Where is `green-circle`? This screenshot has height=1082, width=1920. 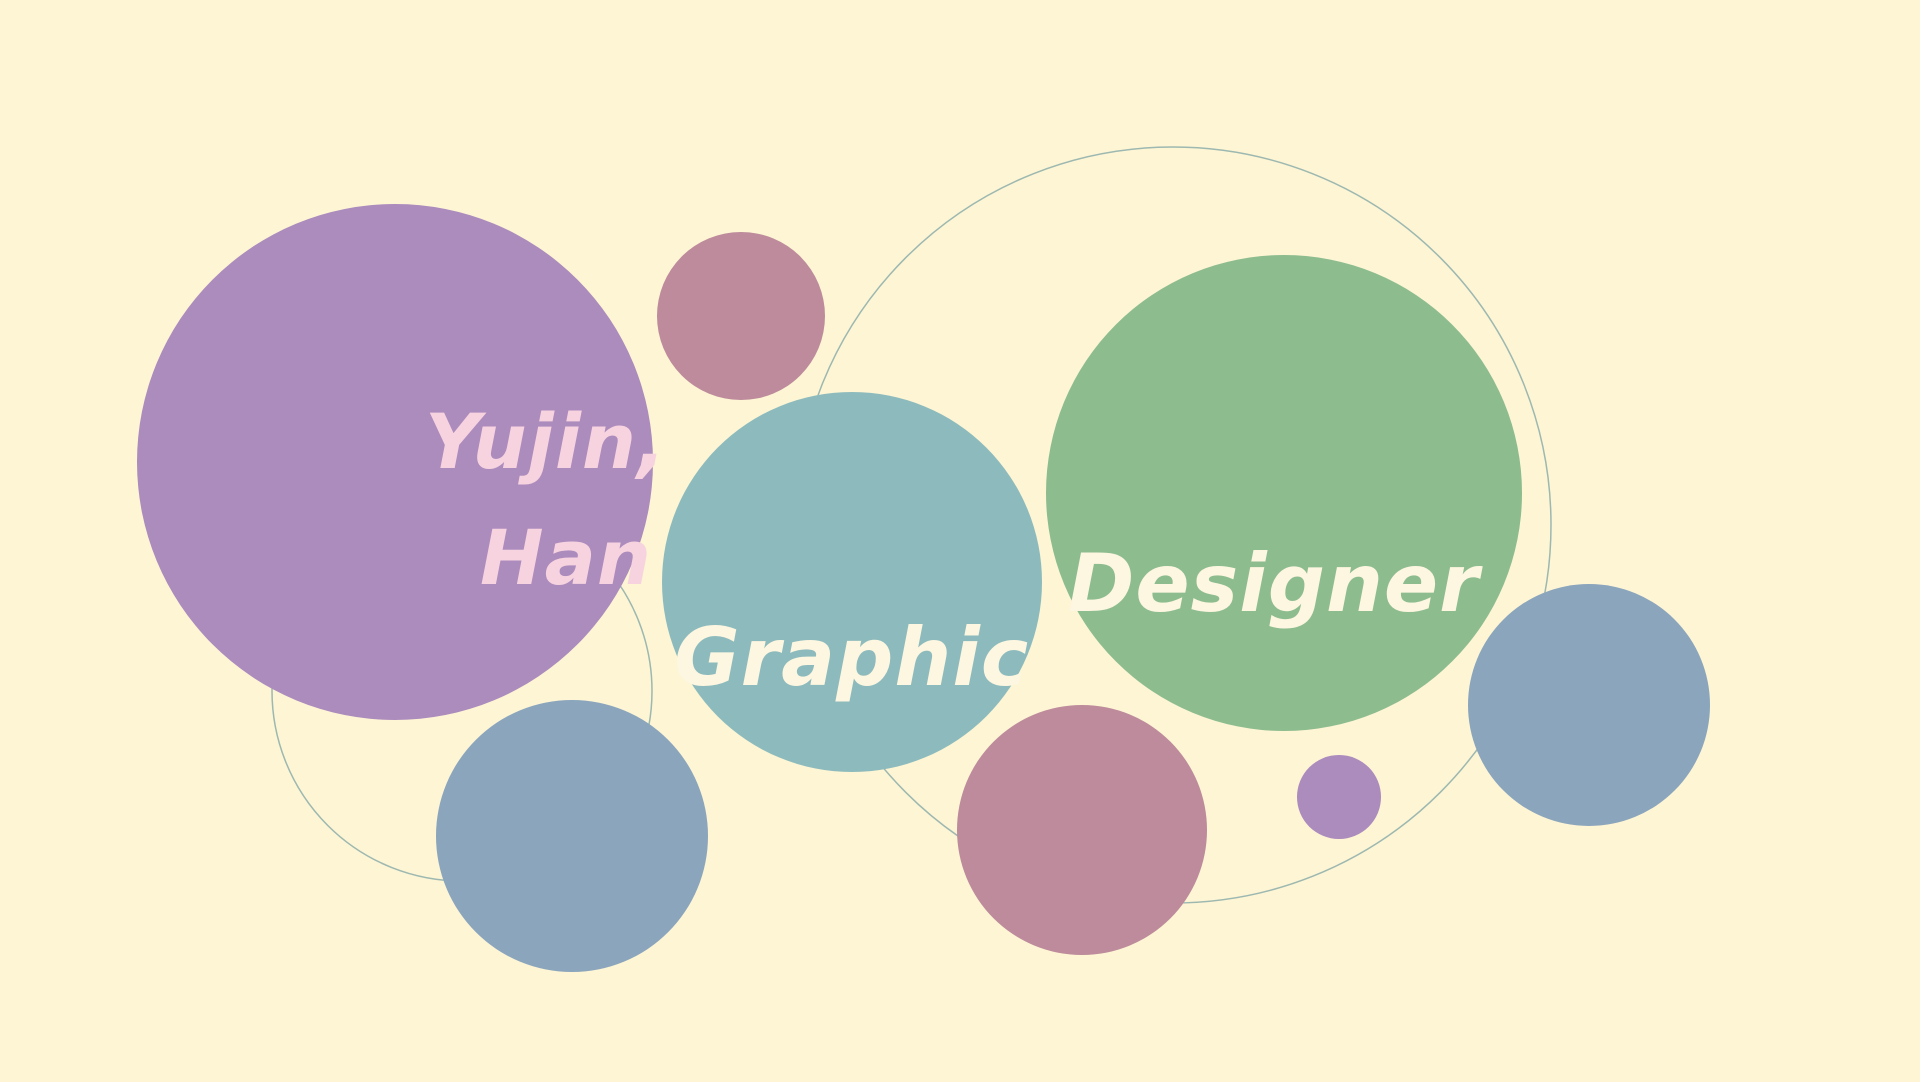 green-circle is located at coordinates (1284, 493).